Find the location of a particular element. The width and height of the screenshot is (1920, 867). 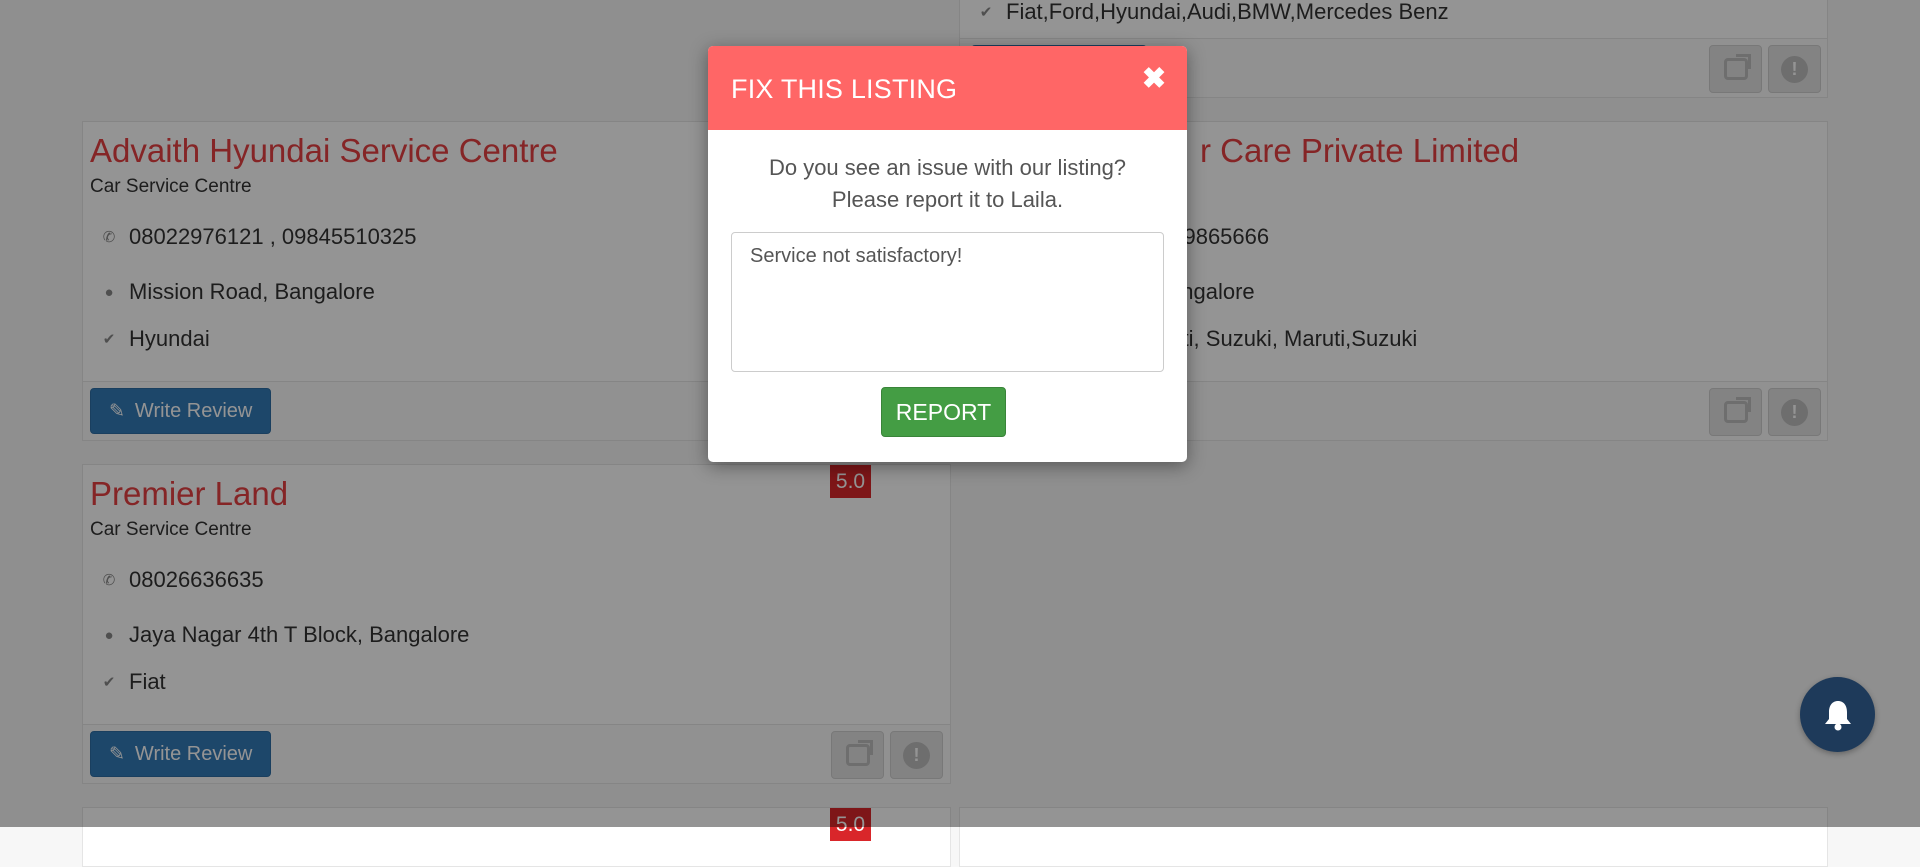

bell-icon is located at coordinates (1837, 715).